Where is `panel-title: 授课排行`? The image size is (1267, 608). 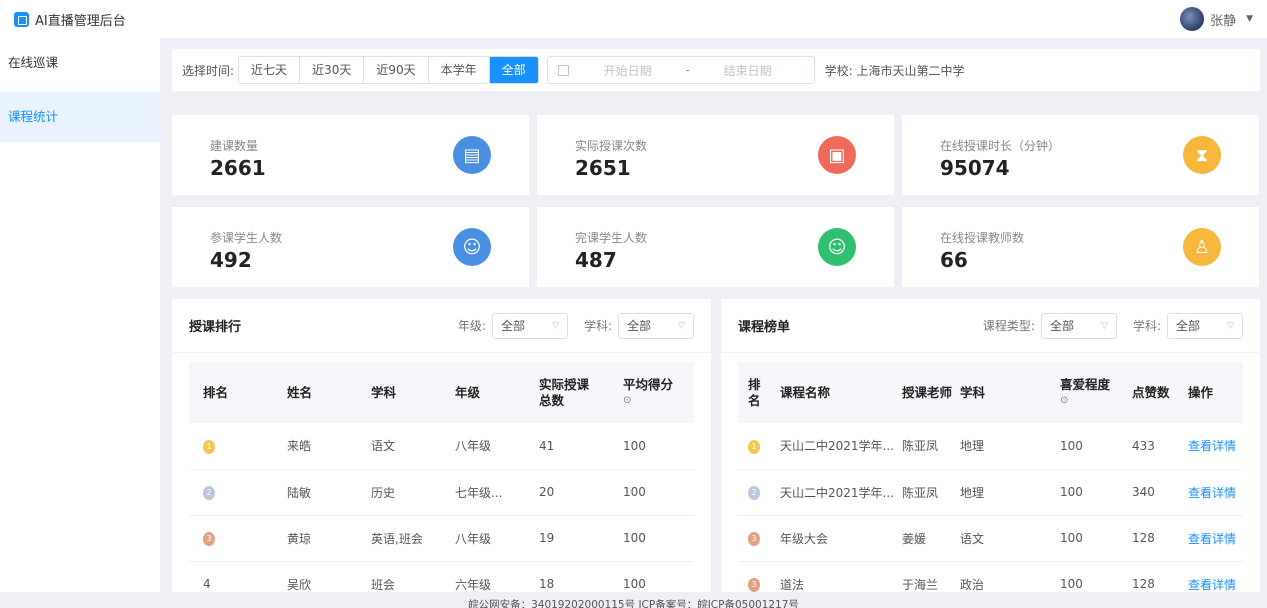
panel-title: 授课排行 is located at coordinates (215, 327).